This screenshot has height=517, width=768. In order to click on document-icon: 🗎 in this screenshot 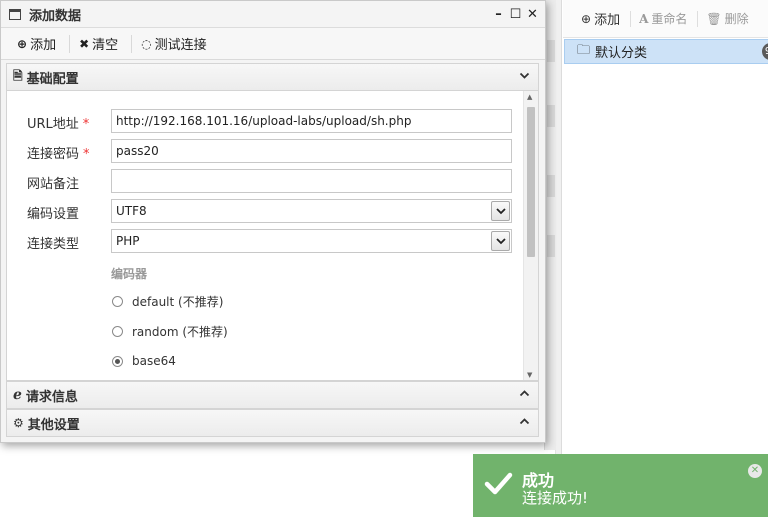, I will do `click(18, 75)`.